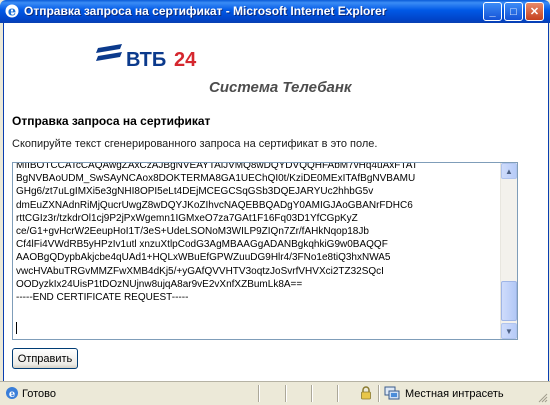 Image resolution: width=550 pixels, height=405 pixels. I want to click on arrow-down-icon: ▼, so click(509, 331).